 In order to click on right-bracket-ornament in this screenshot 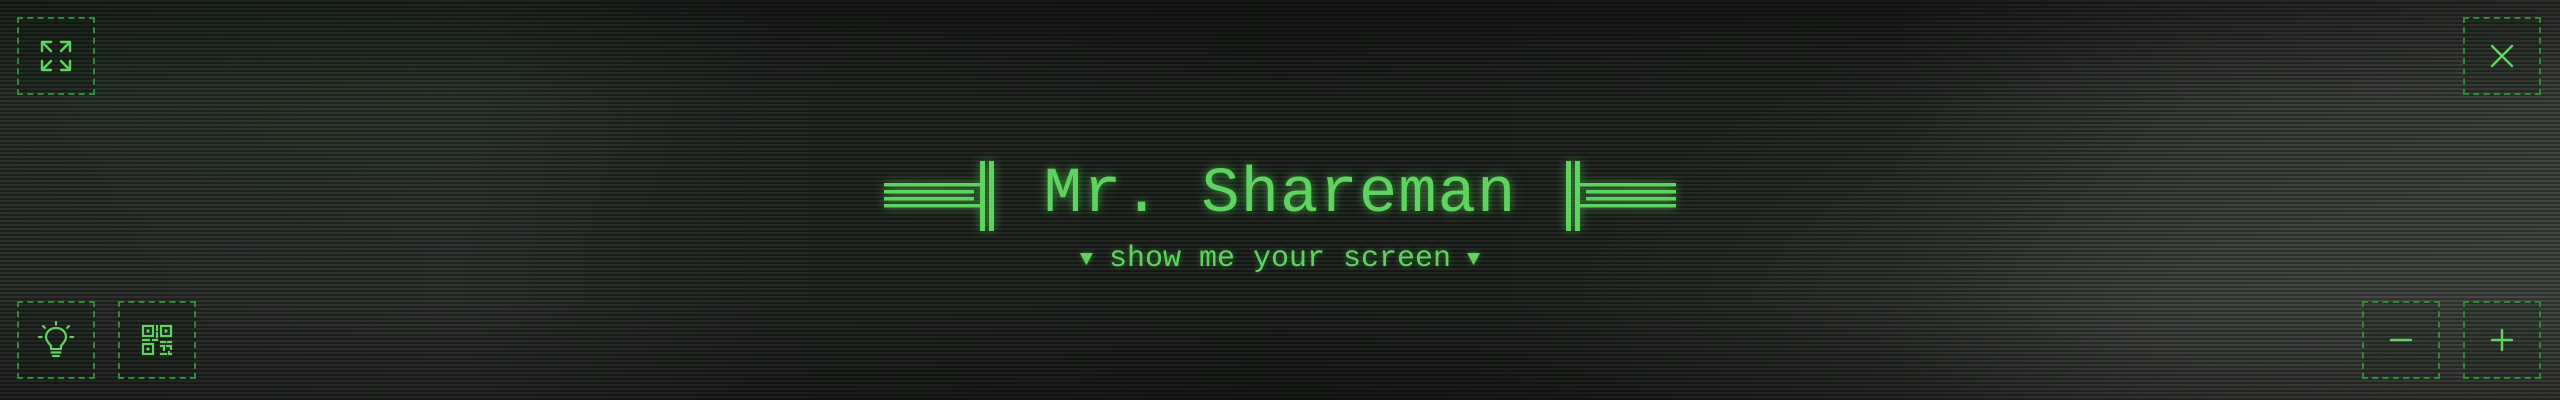, I will do `click(1621, 196)`.